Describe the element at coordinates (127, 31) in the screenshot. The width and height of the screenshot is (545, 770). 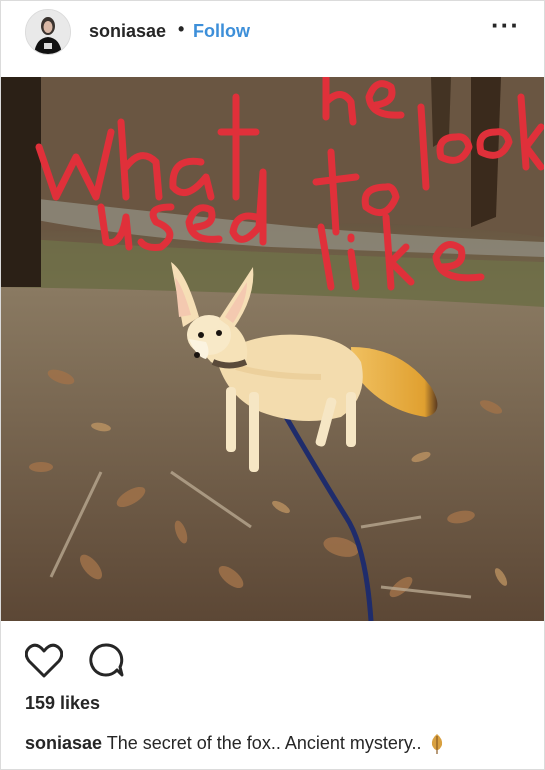
I see `post-username: soniasae` at that location.